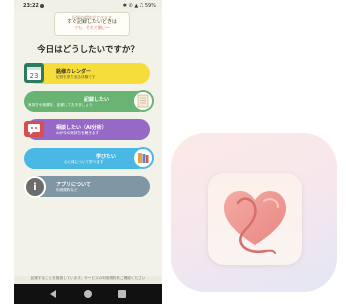 The width and height of the screenshot is (346, 304). I want to click on info-icon: i, so click(35, 187).